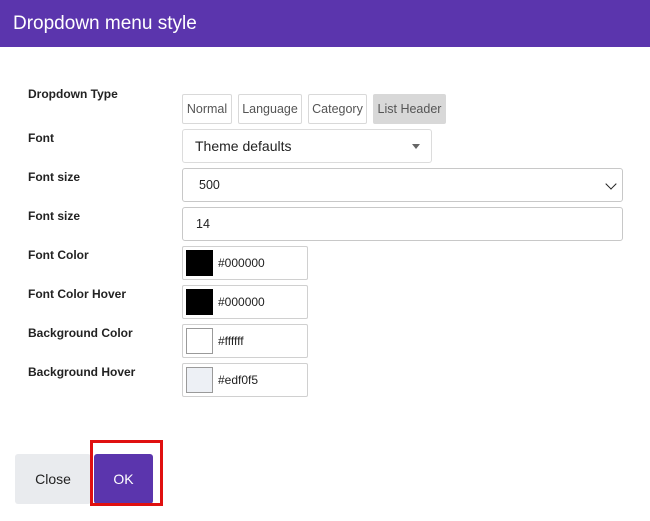 The image size is (650, 521). What do you see at coordinates (73, 94) in the screenshot?
I see `dropdown-type-label: Dropdown Type` at bounding box center [73, 94].